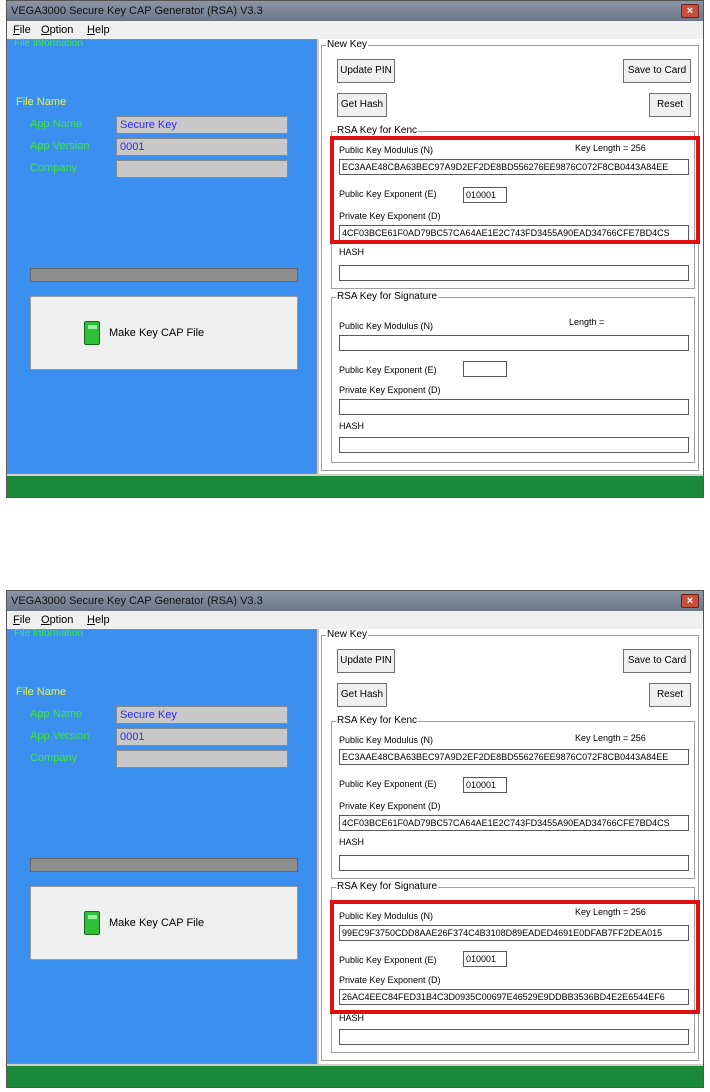 This screenshot has height=1092, width=710. Describe the element at coordinates (515, 957) in the screenshot. I see `highlight-box-signature` at that location.